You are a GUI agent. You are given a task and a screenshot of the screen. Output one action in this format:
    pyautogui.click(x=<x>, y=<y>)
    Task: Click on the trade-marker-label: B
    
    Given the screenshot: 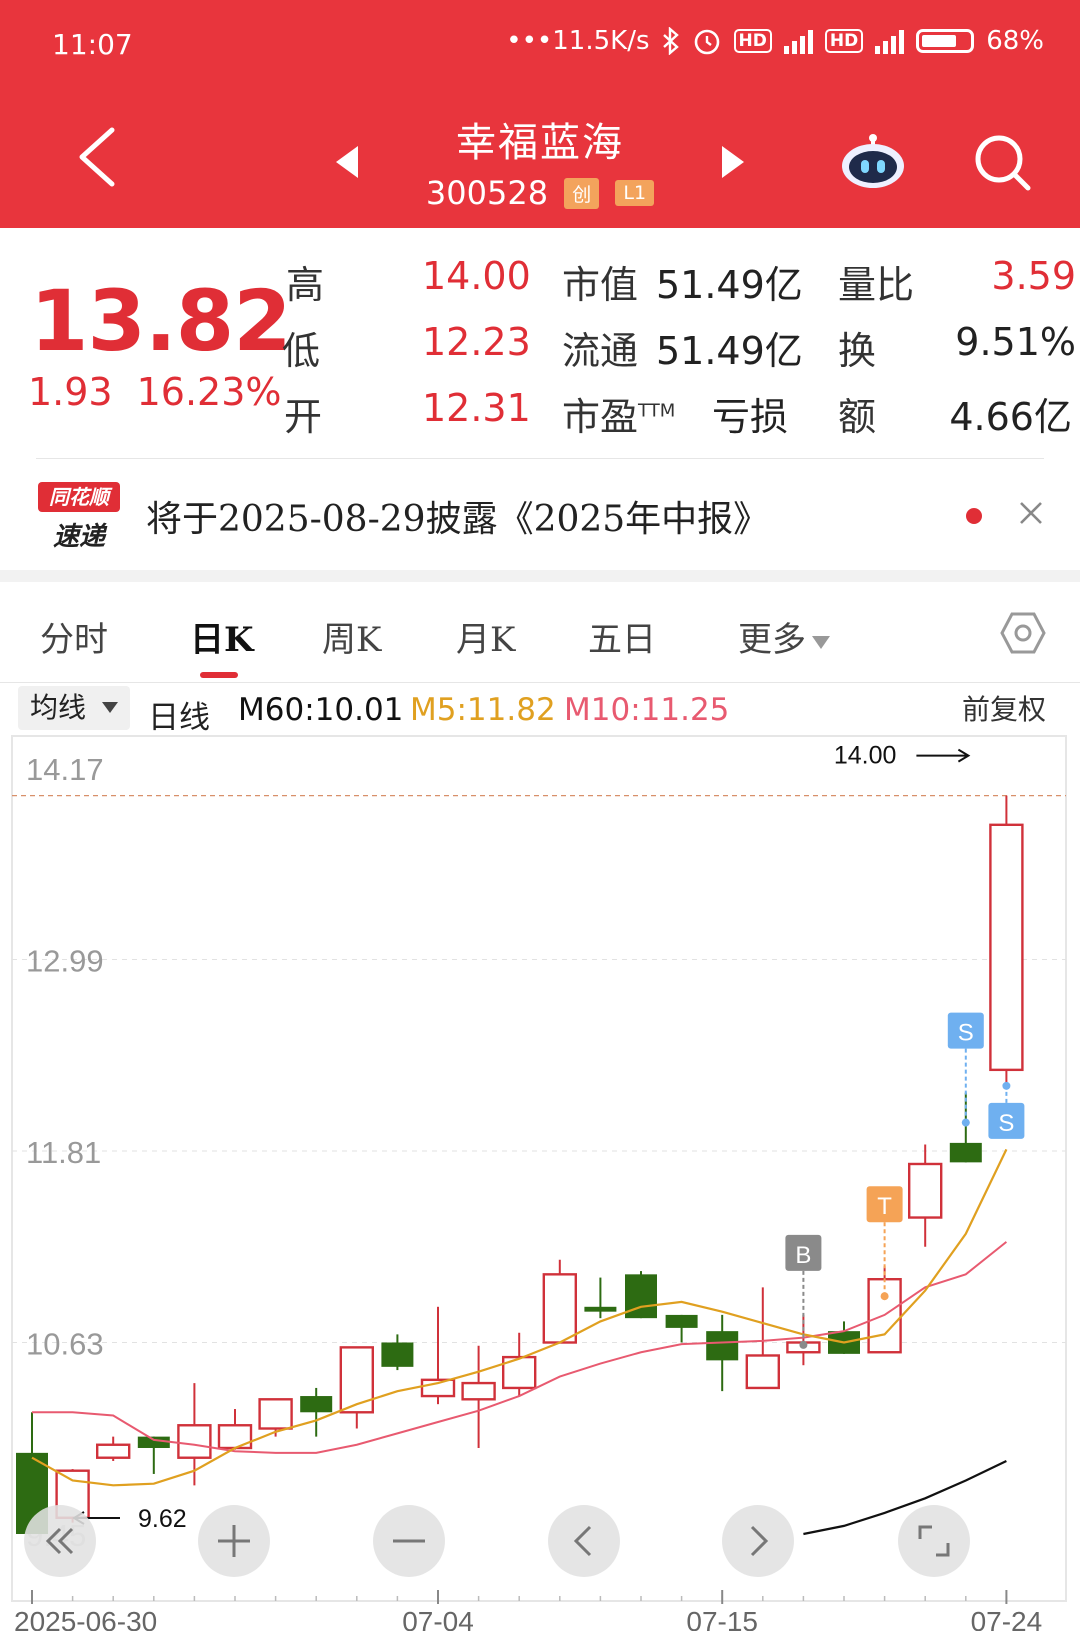 What is the action you would take?
    pyautogui.click(x=803, y=1255)
    